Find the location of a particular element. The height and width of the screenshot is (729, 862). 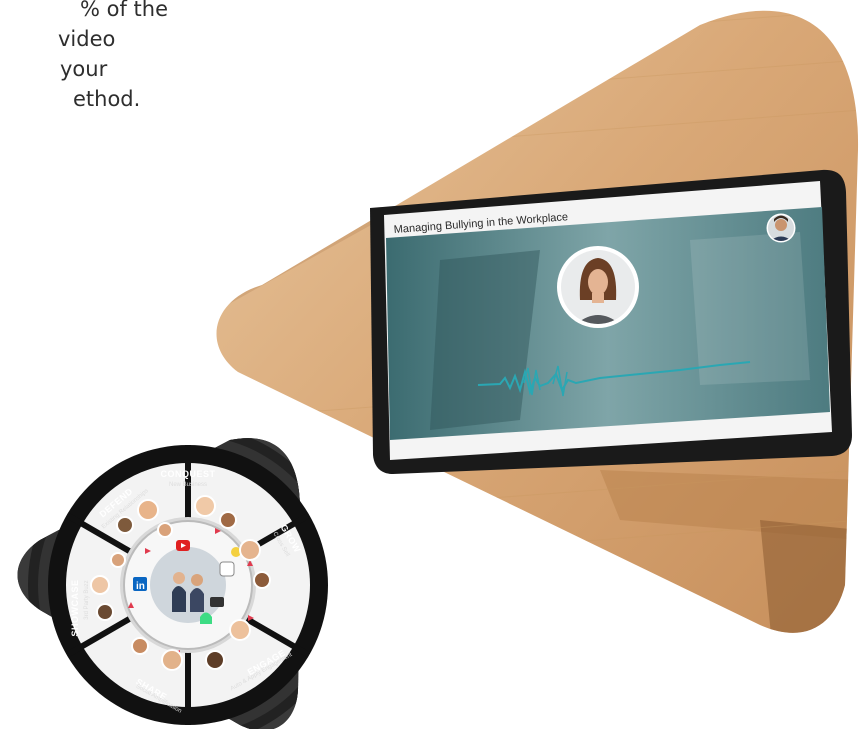

youtube-icon is located at coordinates (183, 545).